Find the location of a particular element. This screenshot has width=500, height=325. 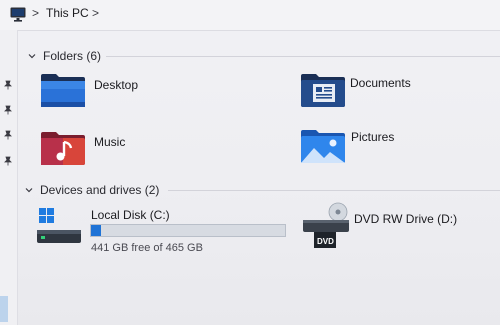

folders-group-header: Folders (6) is located at coordinates (64, 56).